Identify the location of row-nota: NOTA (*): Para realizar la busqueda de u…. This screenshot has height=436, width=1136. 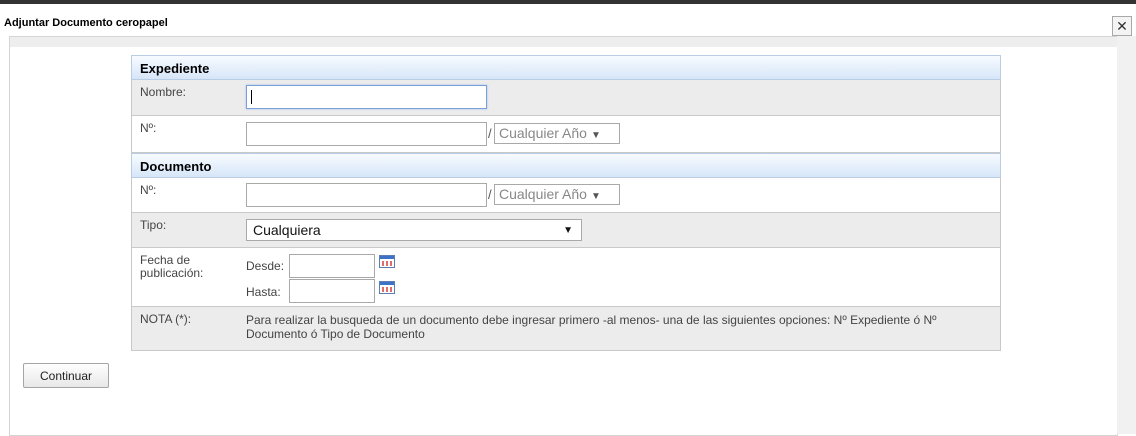
(566, 329).